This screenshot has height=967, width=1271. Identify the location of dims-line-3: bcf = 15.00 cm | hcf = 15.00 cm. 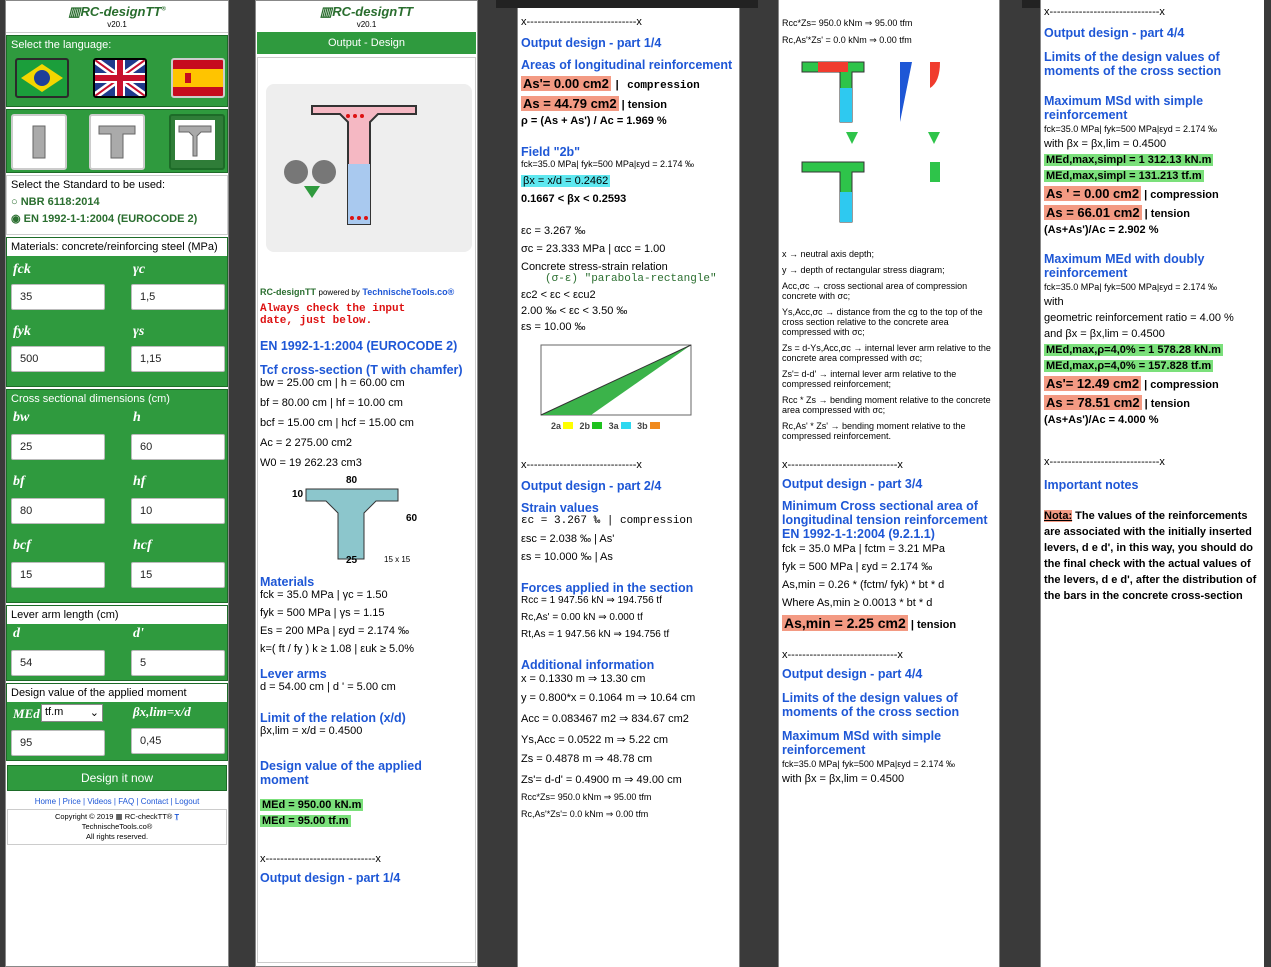
(337, 423).